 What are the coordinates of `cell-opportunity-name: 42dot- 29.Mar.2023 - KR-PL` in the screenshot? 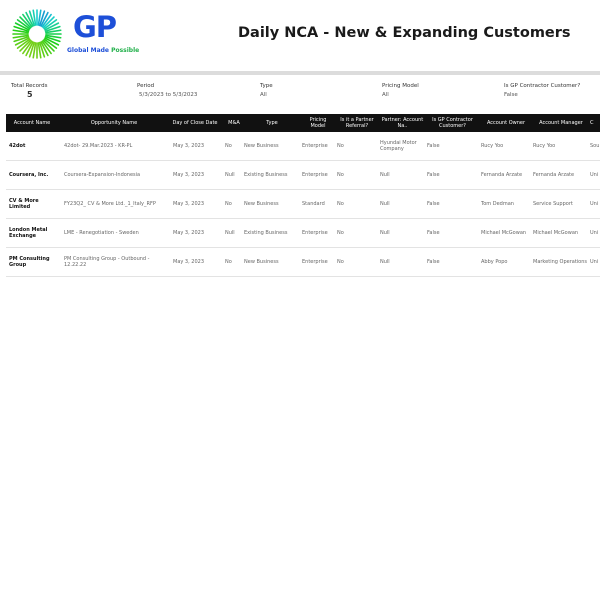 It's located at (98, 145).